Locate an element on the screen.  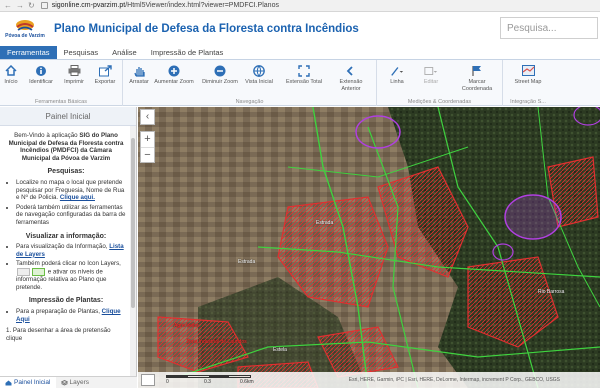
map-label: Zona Industrial de Laundos is located at coordinates (216, 342).